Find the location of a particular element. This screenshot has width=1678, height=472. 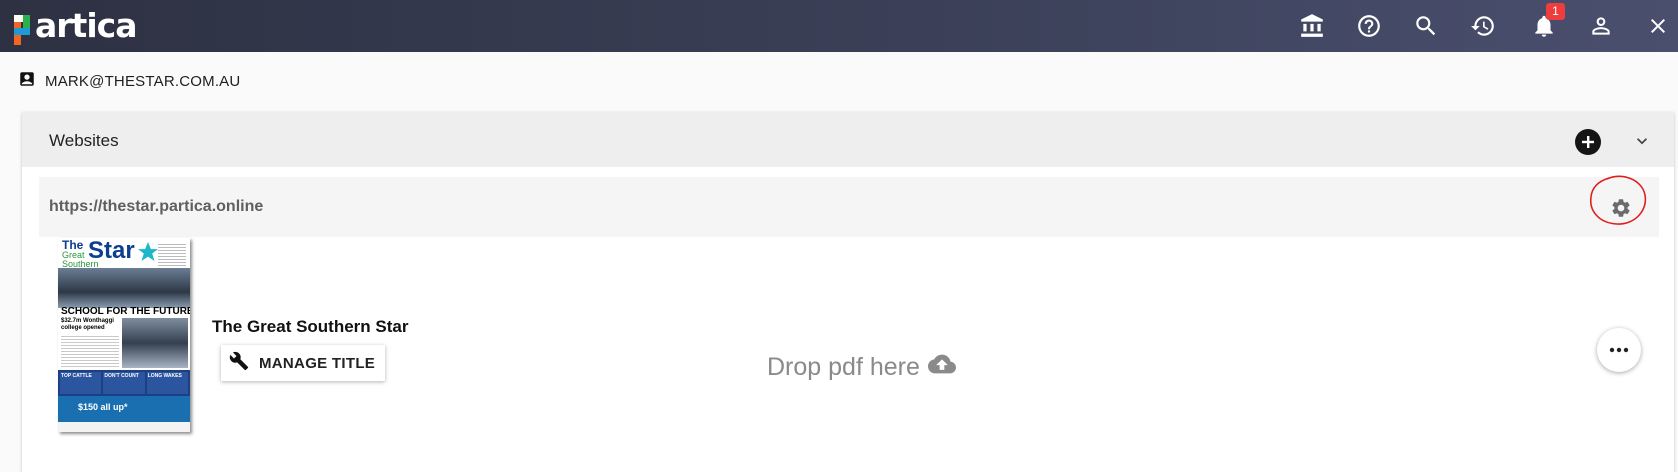

star-icon is located at coordinates (148, 251).